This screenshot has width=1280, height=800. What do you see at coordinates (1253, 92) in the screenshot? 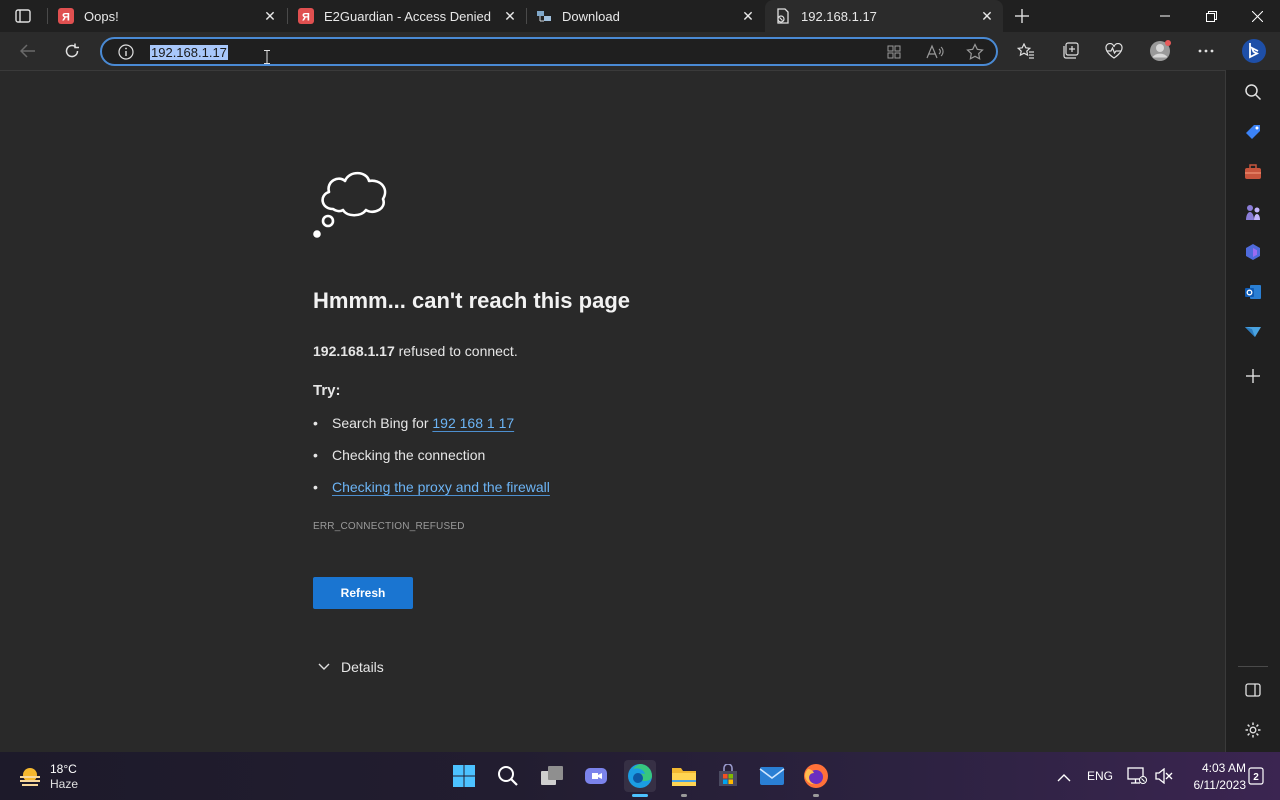
I see `sidebar-search-icon` at bounding box center [1253, 92].